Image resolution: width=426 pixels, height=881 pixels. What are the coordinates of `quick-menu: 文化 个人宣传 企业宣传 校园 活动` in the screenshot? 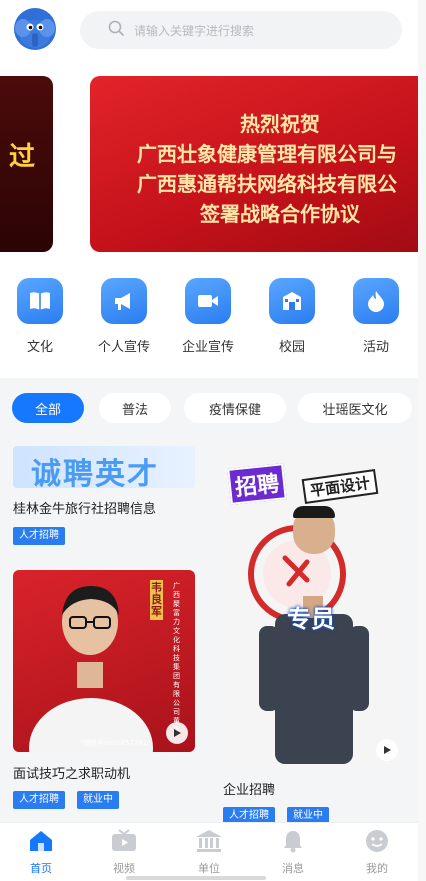 It's located at (209, 322).